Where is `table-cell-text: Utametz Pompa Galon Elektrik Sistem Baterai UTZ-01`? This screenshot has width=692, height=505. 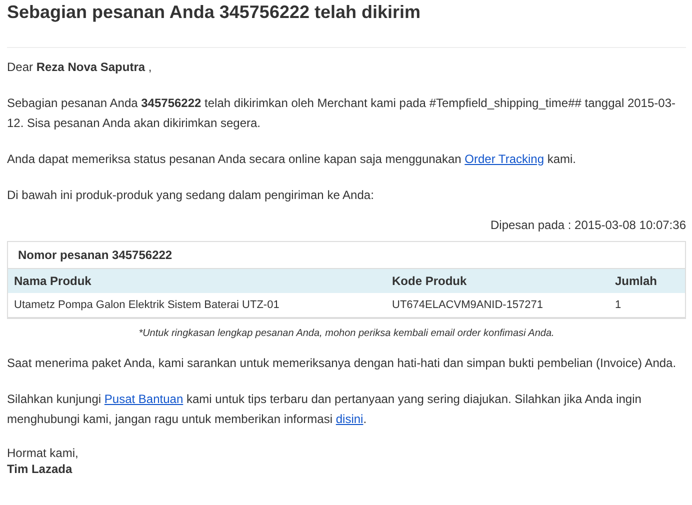
table-cell-text: Utametz Pompa Galon Elektrik Sistem Baterai UTZ-01 is located at coordinates (147, 305).